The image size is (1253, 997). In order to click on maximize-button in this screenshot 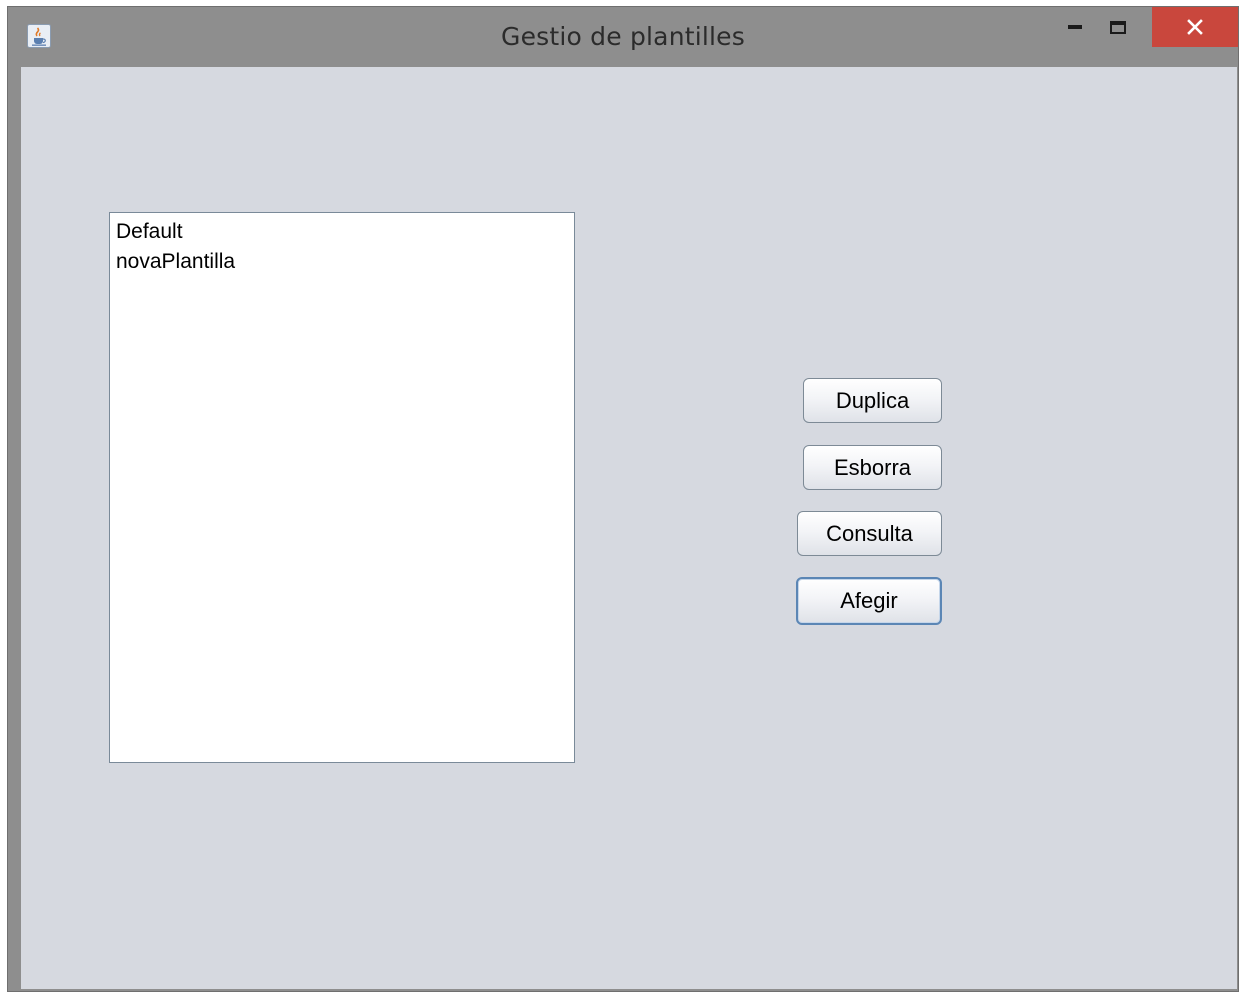, I will do `click(1118, 27)`.